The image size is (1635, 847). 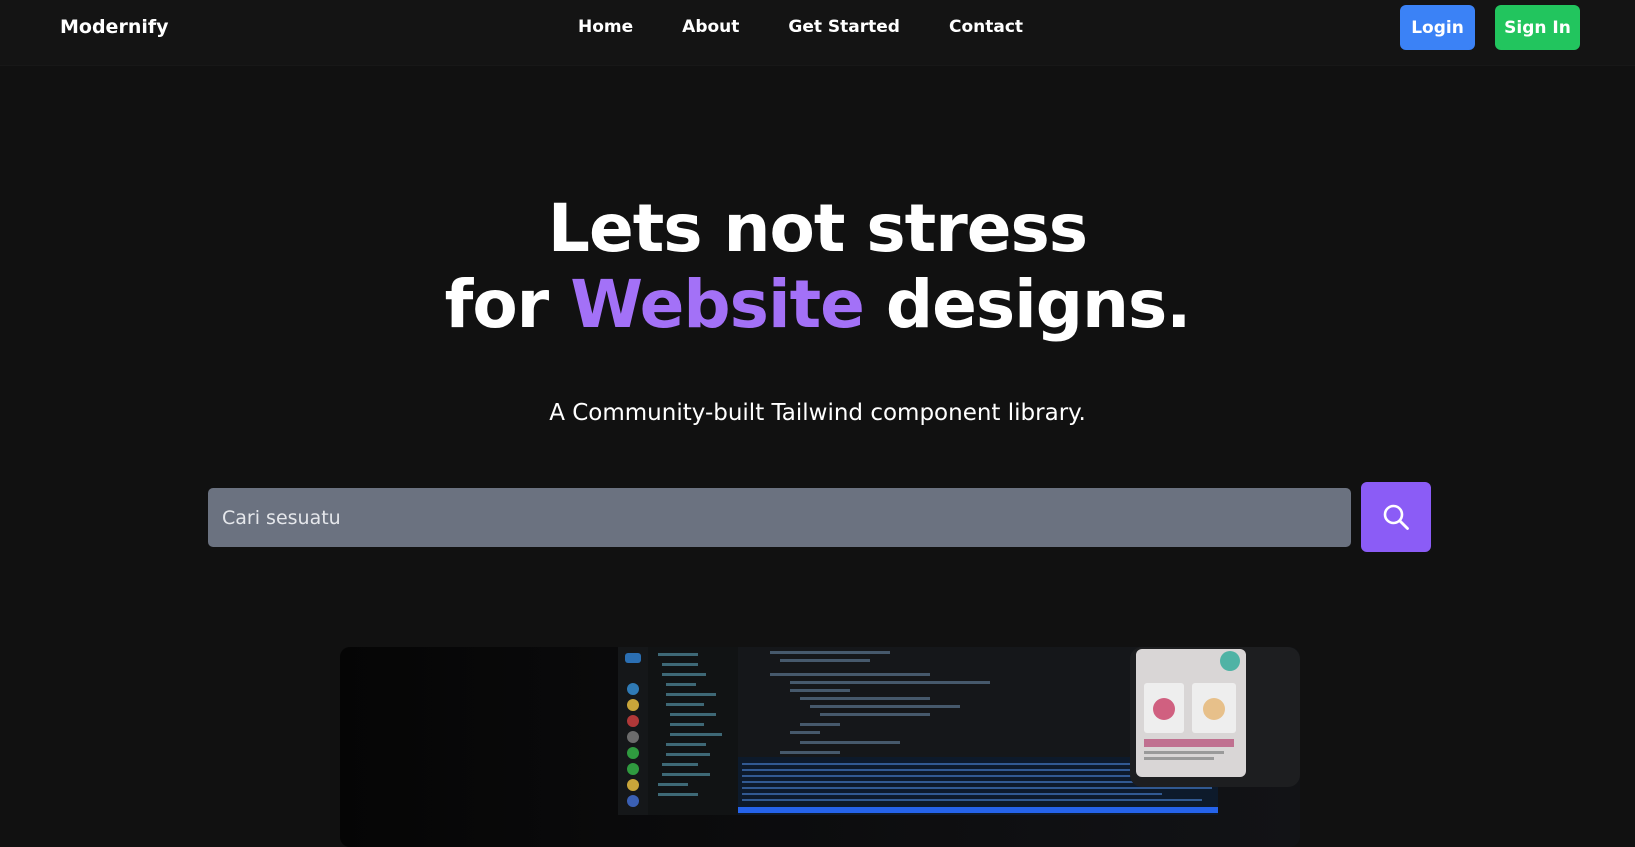 What do you see at coordinates (497, 304) in the screenshot?
I see `hero-line-2-prefix: for` at bounding box center [497, 304].